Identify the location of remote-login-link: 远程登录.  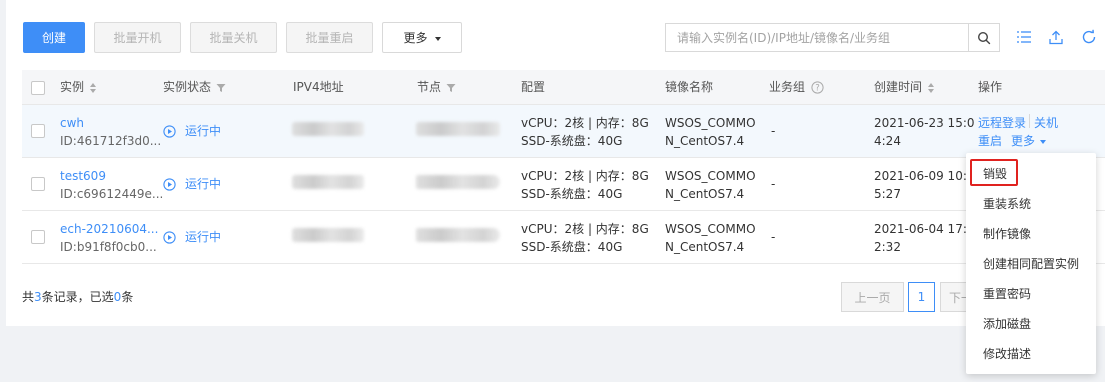
(1002, 123).